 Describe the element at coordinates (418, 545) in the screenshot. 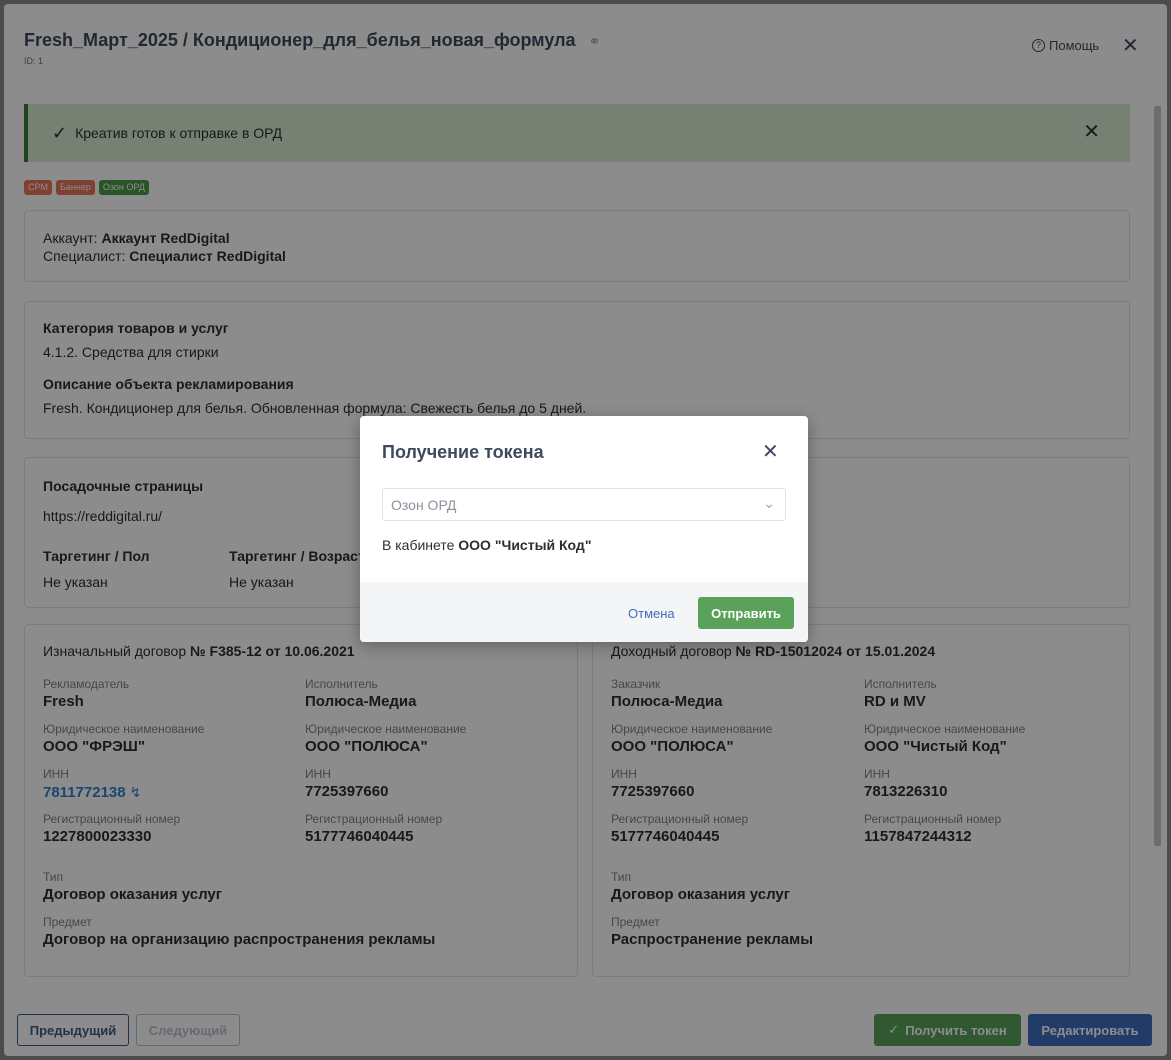

I see `cabinet-prefix: В кабинете` at that location.